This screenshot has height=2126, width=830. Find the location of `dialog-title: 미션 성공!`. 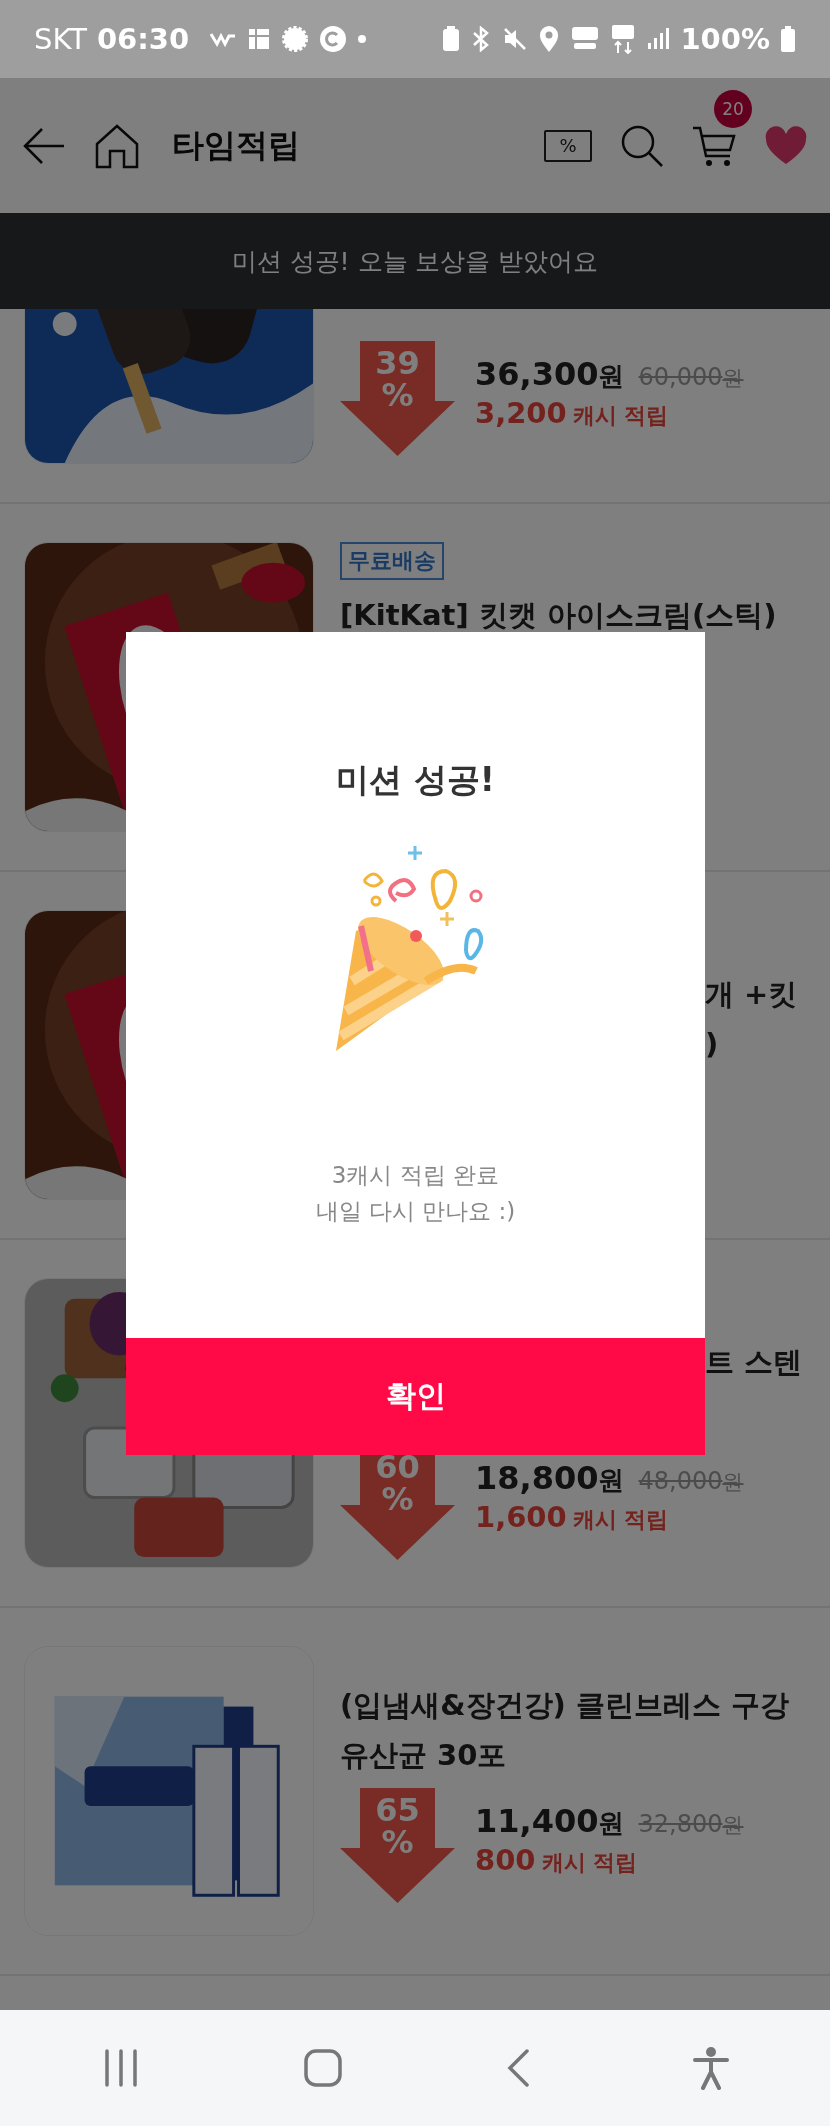

dialog-title: 미션 성공! is located at coordinates (415, 780).